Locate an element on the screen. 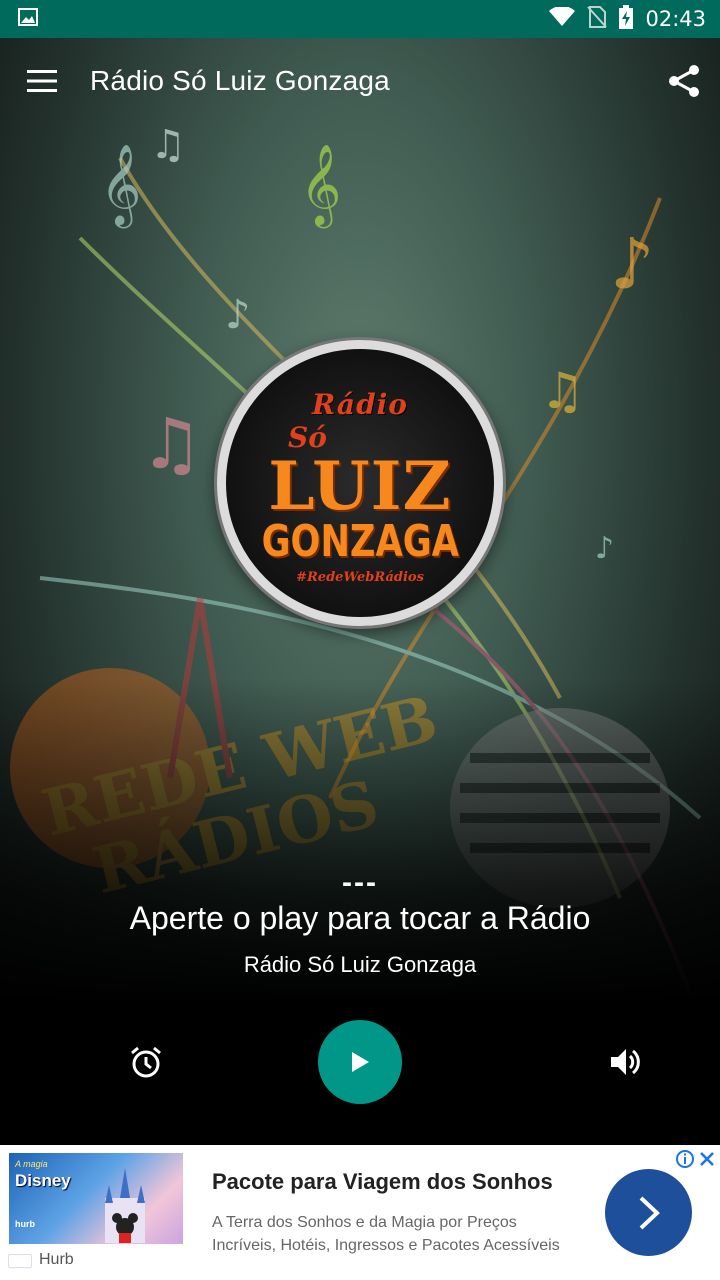 Image resolution: width=720 pixels, height=1280 pixels. track-message: Aperte o play para tocar a Rádio is located at coordinates (360, 918).